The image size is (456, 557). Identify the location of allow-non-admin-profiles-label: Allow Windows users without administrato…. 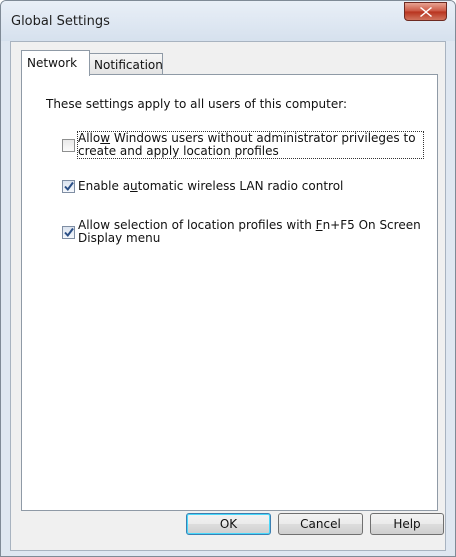
(250, 145).